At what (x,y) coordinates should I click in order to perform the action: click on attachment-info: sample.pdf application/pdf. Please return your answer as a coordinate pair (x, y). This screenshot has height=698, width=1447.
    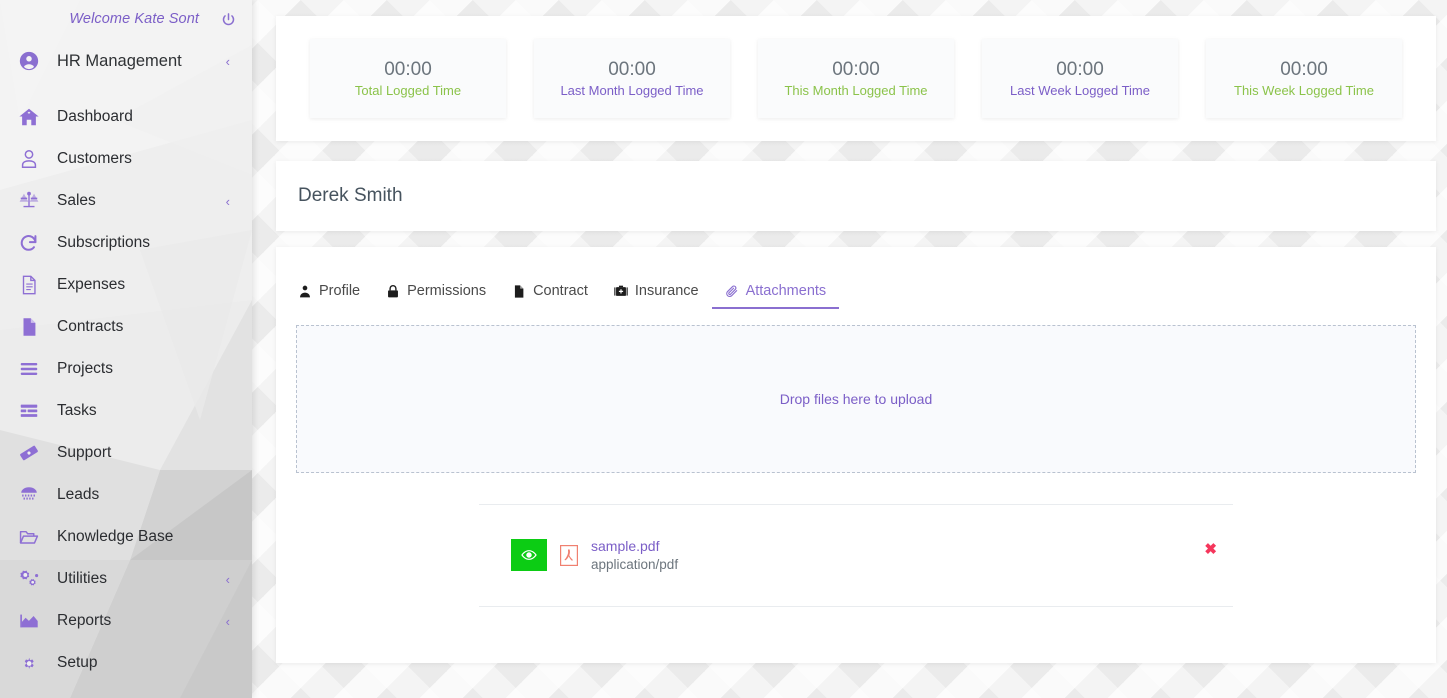
    Looking at the image, I should click on (579, 555).